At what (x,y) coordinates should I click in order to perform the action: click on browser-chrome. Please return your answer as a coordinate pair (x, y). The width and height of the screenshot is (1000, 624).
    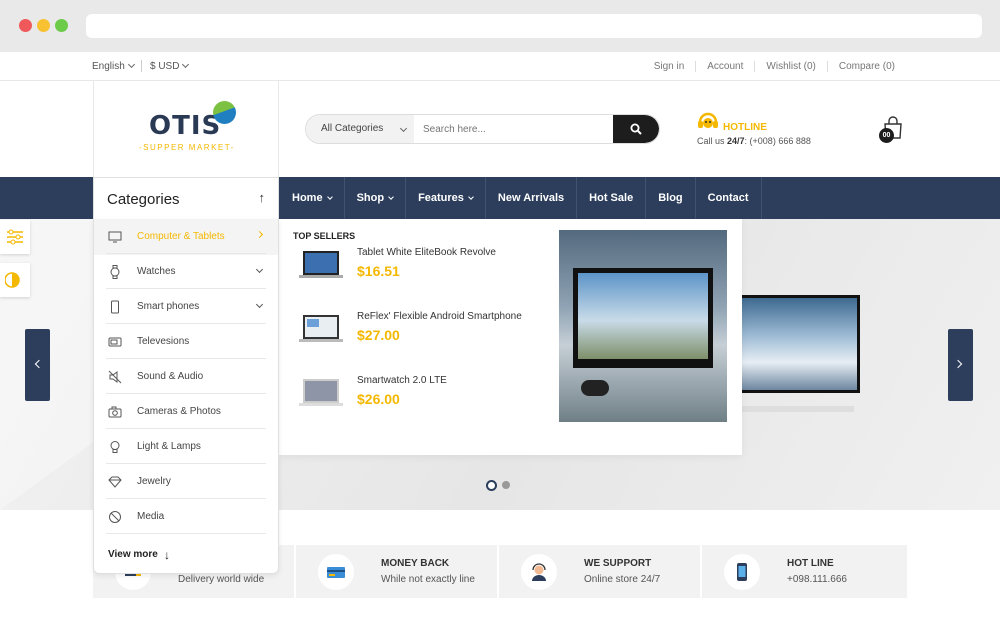
    Looking at the image, I should click on (500, 26).